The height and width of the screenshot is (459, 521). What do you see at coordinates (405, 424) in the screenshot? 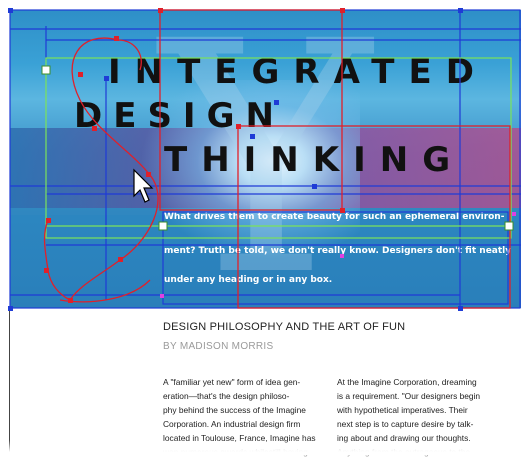
I see `column-2-line: next step is to capture desire by talk-` at bounding box center [405, 424].